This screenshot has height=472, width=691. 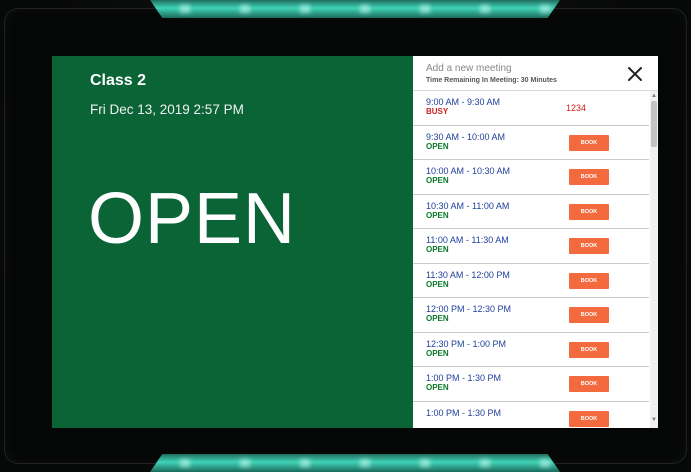 I want to click on time-slot-row: 10:00 AM - 10:30 AM OPEN BOOK, so click(x=531, y=177).